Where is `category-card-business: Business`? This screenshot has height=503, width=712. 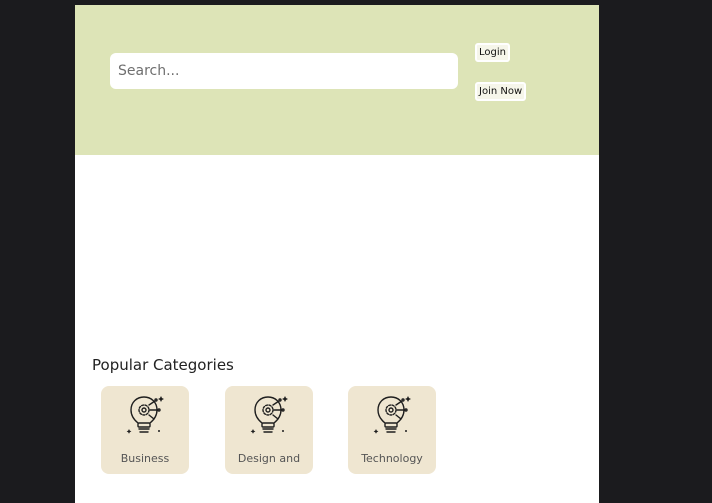
category-card-business: Business is located at coordinates (145, 430).